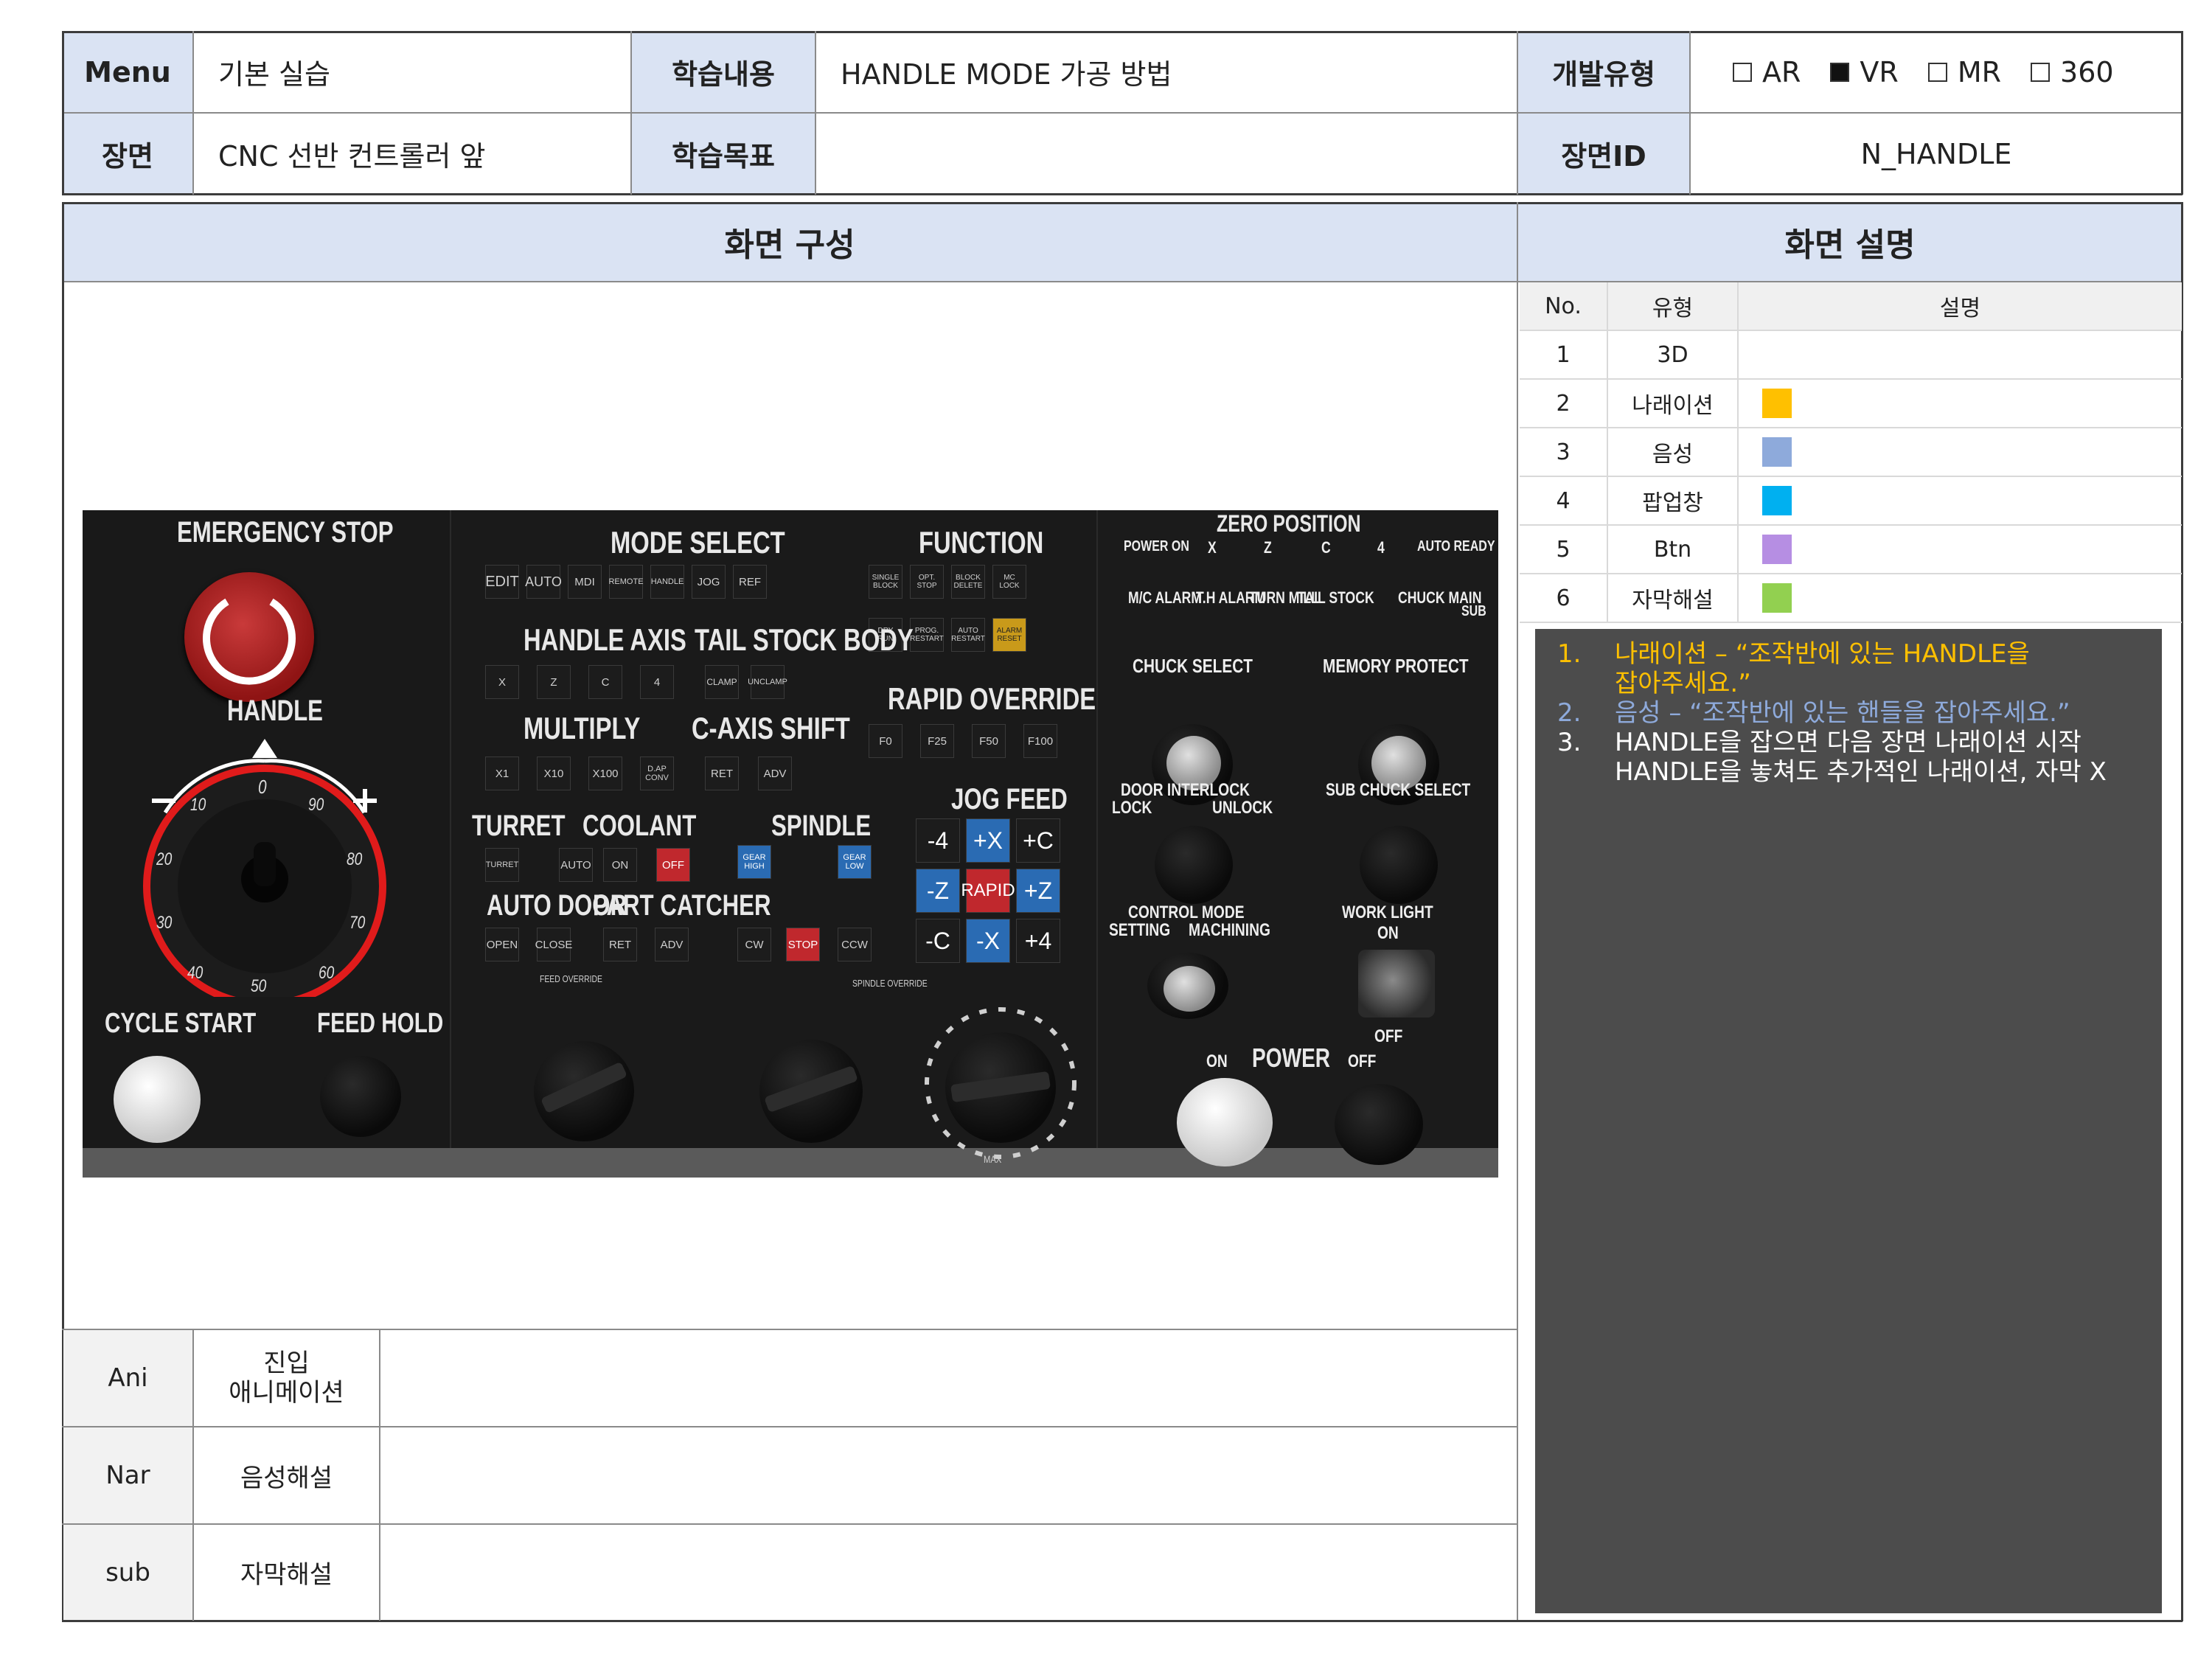 This screenshot has height=1659, width=2212. Describe the element at coordinates (885, 582) in the screenshot. I see `single-block-button: SINGLE BLOCK` at that location.